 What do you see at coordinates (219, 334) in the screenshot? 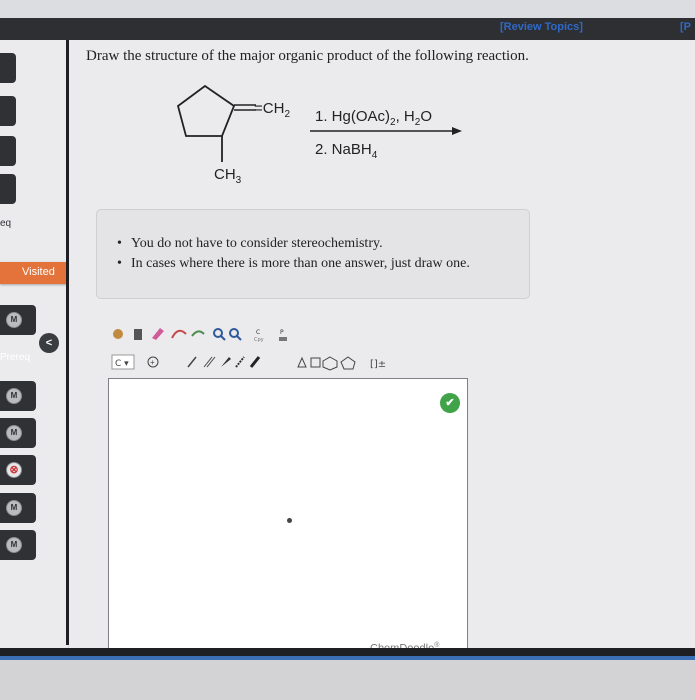
I see `zoom-in-icon` at bounding box center [219, 334].